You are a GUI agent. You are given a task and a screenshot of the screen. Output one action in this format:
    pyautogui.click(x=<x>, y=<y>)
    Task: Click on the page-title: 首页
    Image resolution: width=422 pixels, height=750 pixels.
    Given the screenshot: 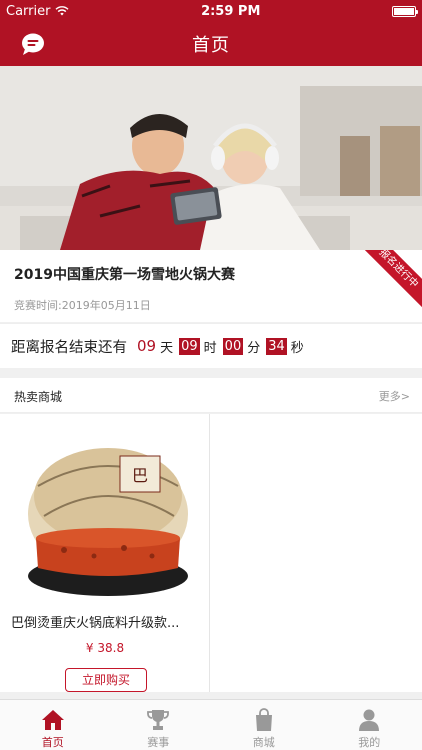 What is the action you would take?
    pyautogui.click(x=211, y=45)
    